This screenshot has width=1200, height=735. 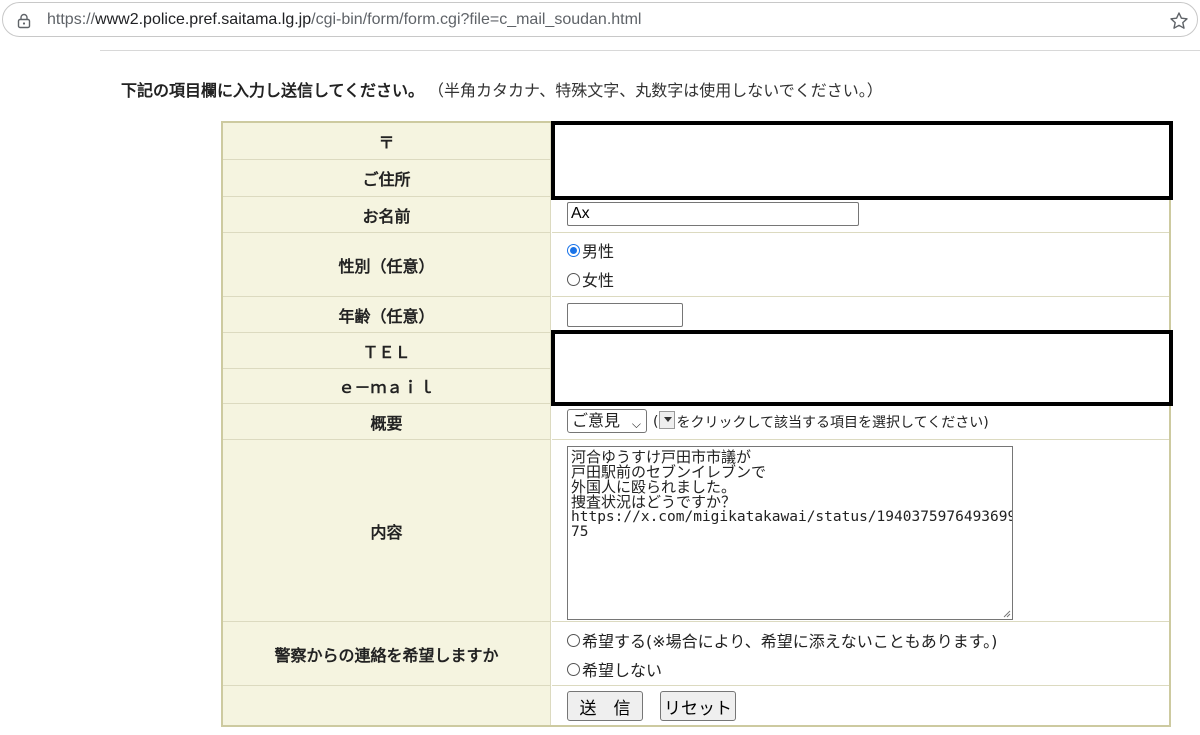 What do you see at coordinates (387, 178) in the screenshot?
I see `address-label: ご住所` at bounding box center [387, 178].